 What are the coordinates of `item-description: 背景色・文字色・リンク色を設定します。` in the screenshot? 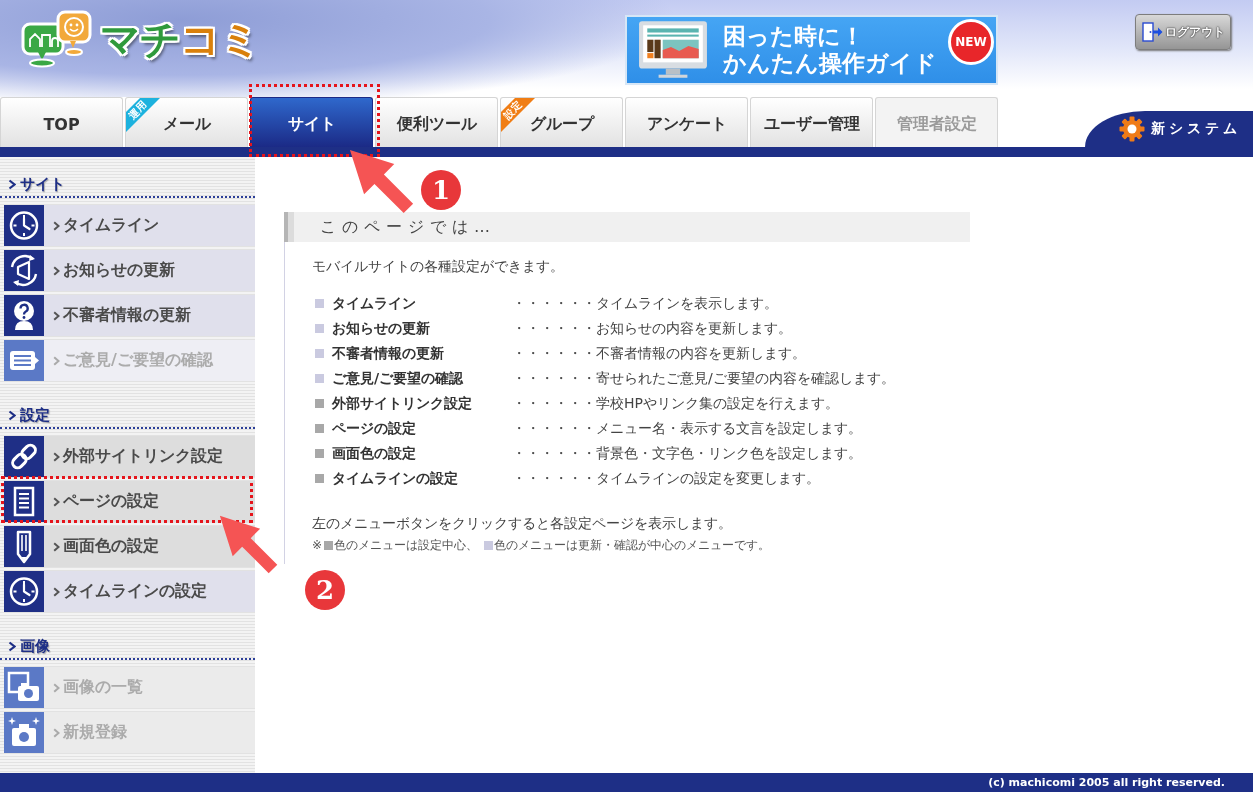 It's located at (729, 453).